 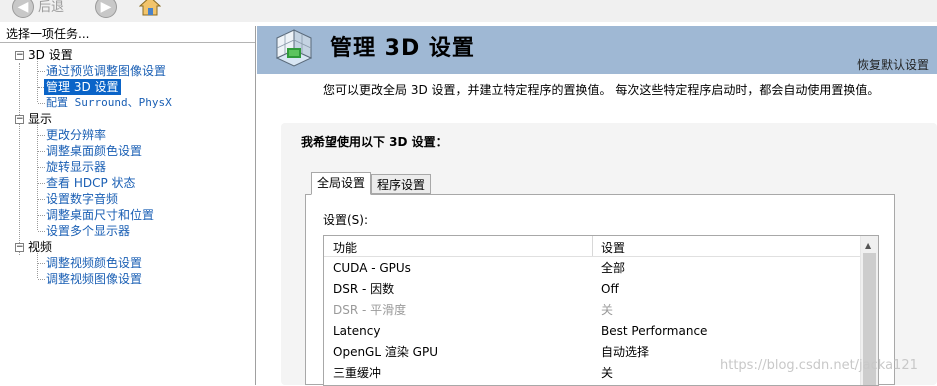 What do you see at coordinates (346, 220) in the screenshot?
I see `settings-label: 设置(S):` at bounding box center [346, 220].